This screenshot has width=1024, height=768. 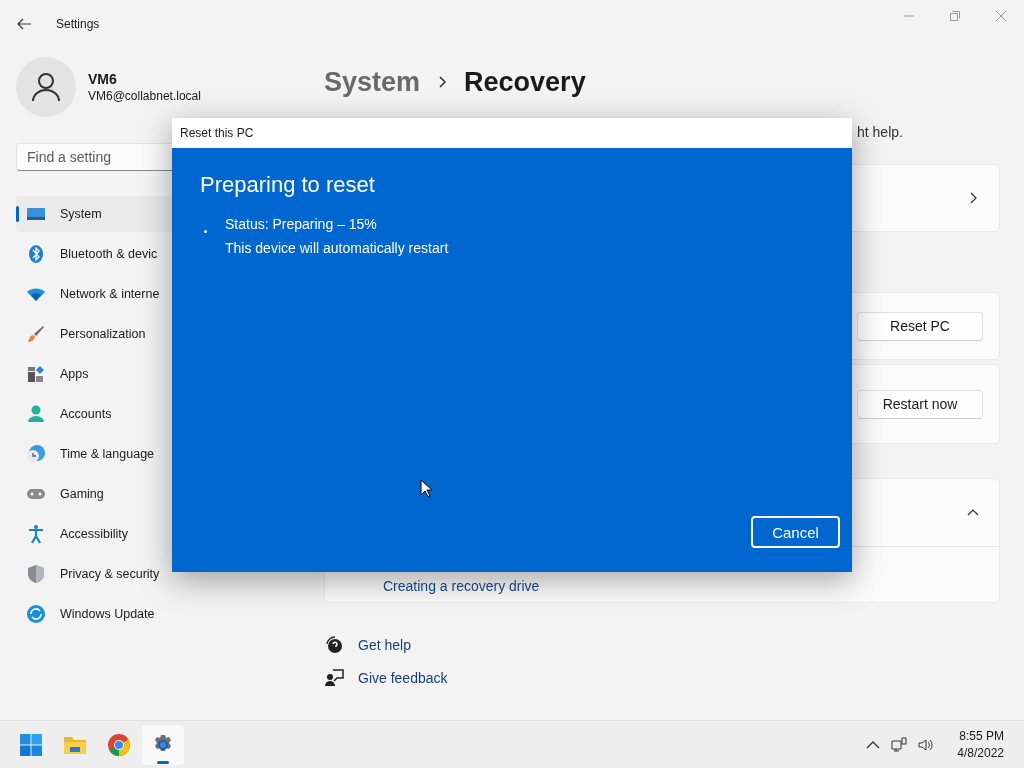 What do you see at coordinates (426, 488) in the screenshot?
I see `cursor-icon` at bounding box center [426, 488].